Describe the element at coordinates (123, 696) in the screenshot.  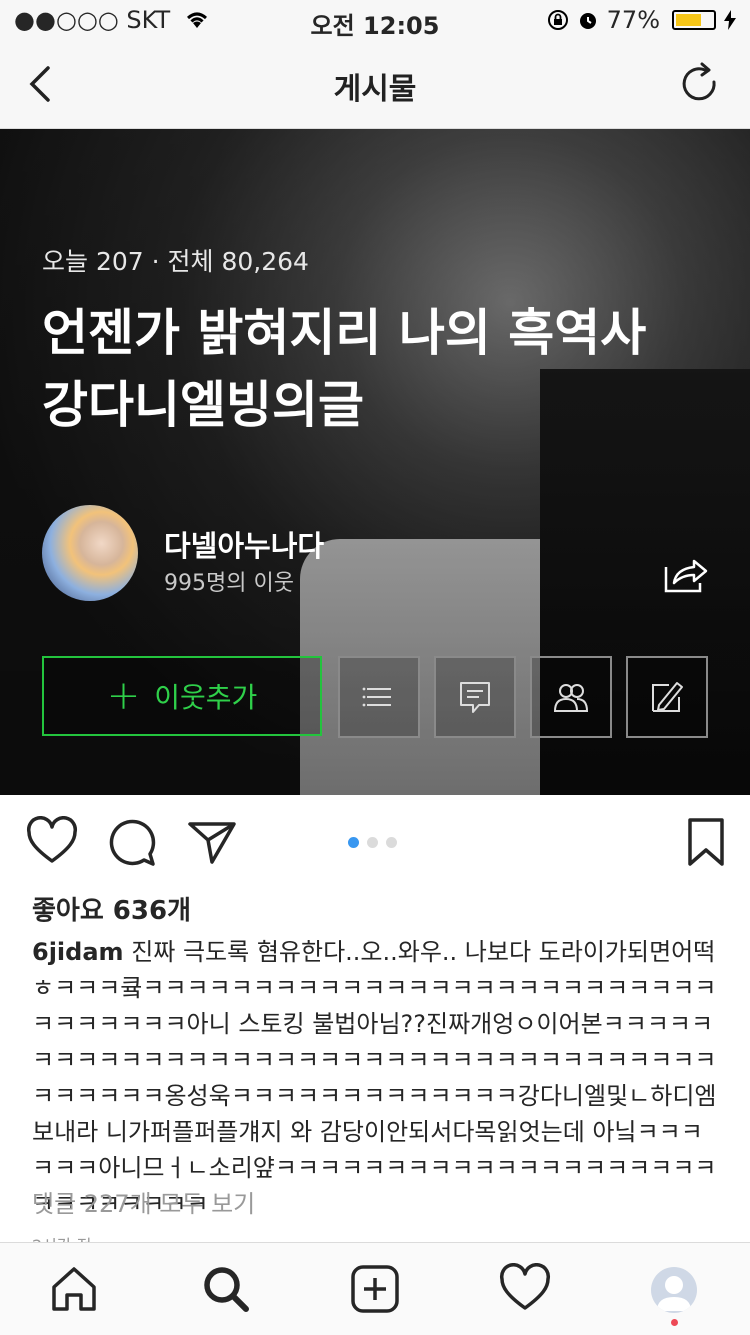
I see `plus-icon: +` at that location.